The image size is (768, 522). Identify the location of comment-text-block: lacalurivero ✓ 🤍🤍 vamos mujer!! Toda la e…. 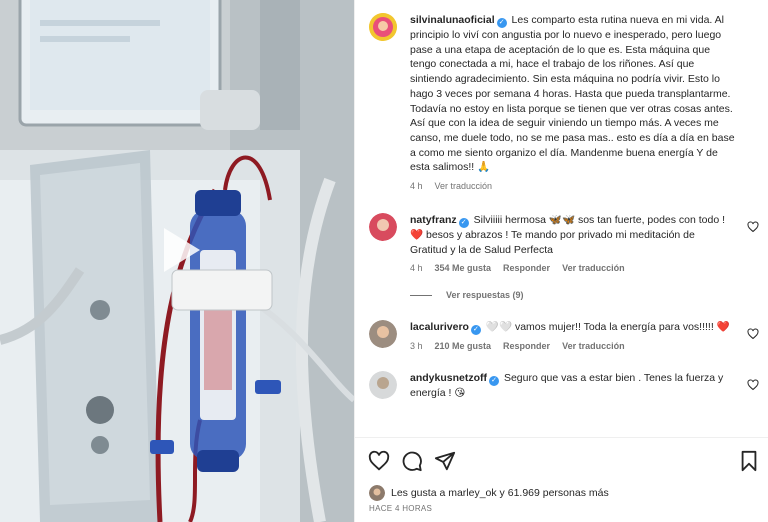
(572, 328).